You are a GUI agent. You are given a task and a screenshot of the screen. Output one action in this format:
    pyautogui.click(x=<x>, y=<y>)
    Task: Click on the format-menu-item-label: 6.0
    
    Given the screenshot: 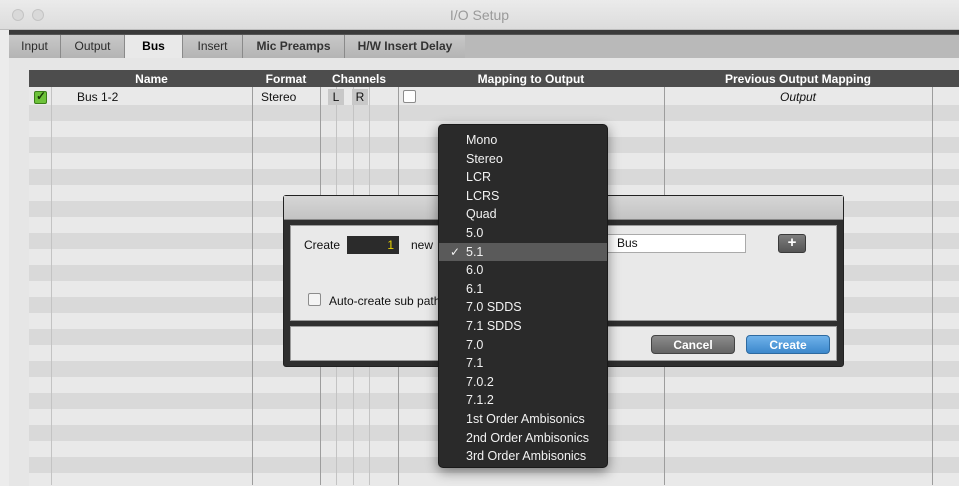 What is the action you would take?
    pyautogui.click(x=475, y=270)
    